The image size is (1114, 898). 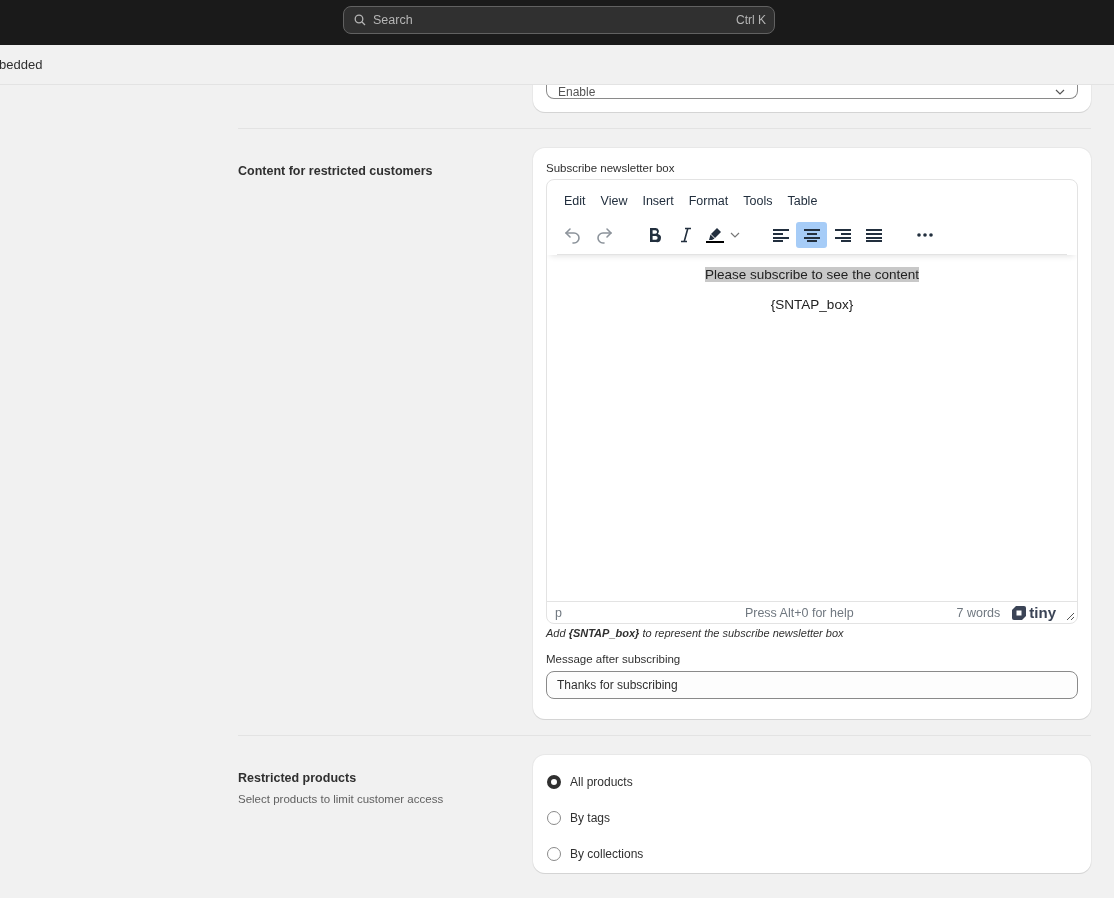 I want to click on word-count: 7 words, so click(x=978, y=612).